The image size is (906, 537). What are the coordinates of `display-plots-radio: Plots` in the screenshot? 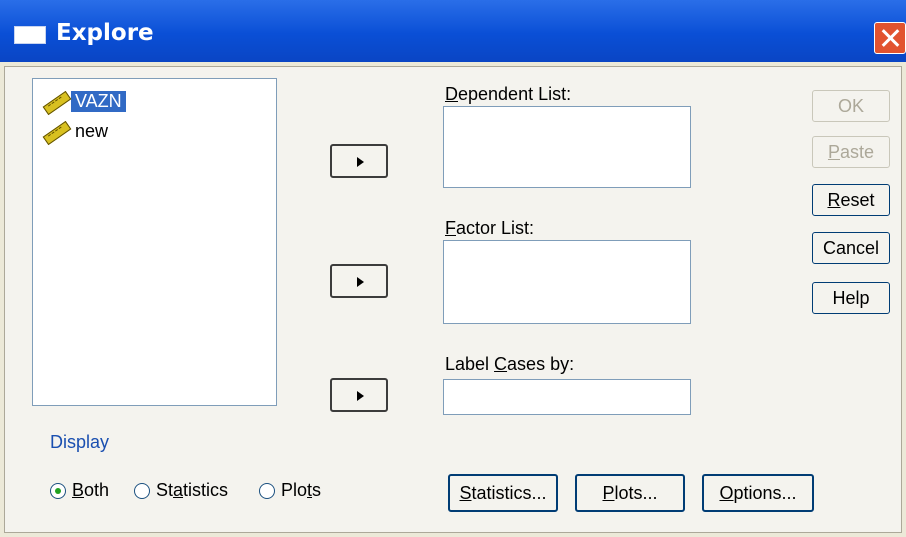 It's located at (290, 490).